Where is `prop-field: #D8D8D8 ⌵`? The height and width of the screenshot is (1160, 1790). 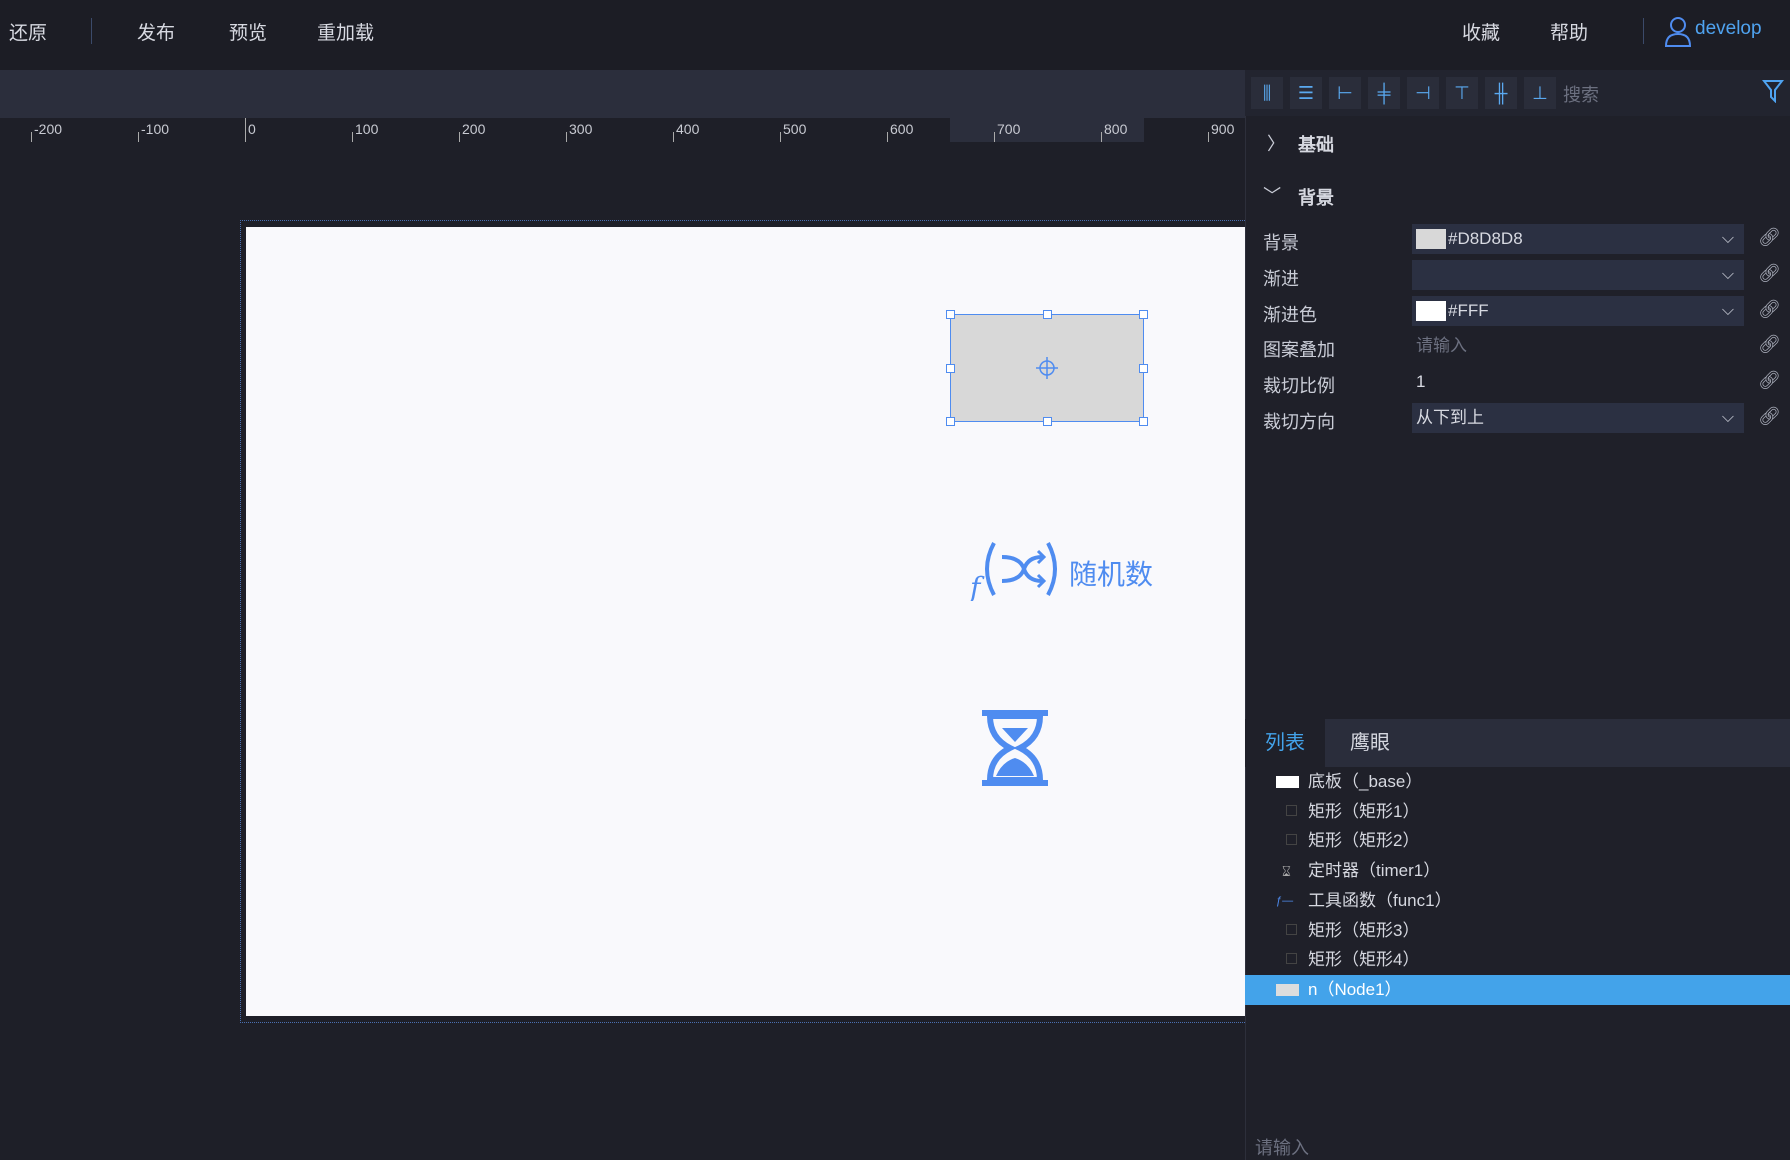 prop-field: #D8D8D8 ⌵ is located at coordinates (1578, 239).